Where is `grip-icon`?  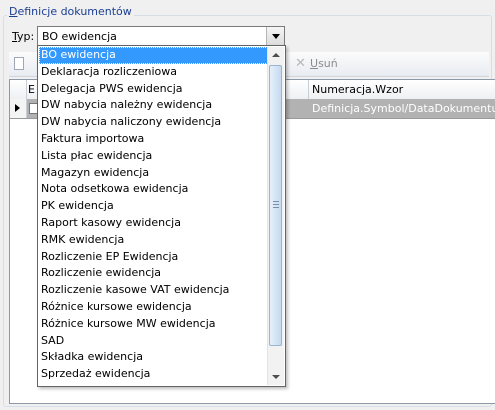 grip-icon is located at coordinates (276, 204).